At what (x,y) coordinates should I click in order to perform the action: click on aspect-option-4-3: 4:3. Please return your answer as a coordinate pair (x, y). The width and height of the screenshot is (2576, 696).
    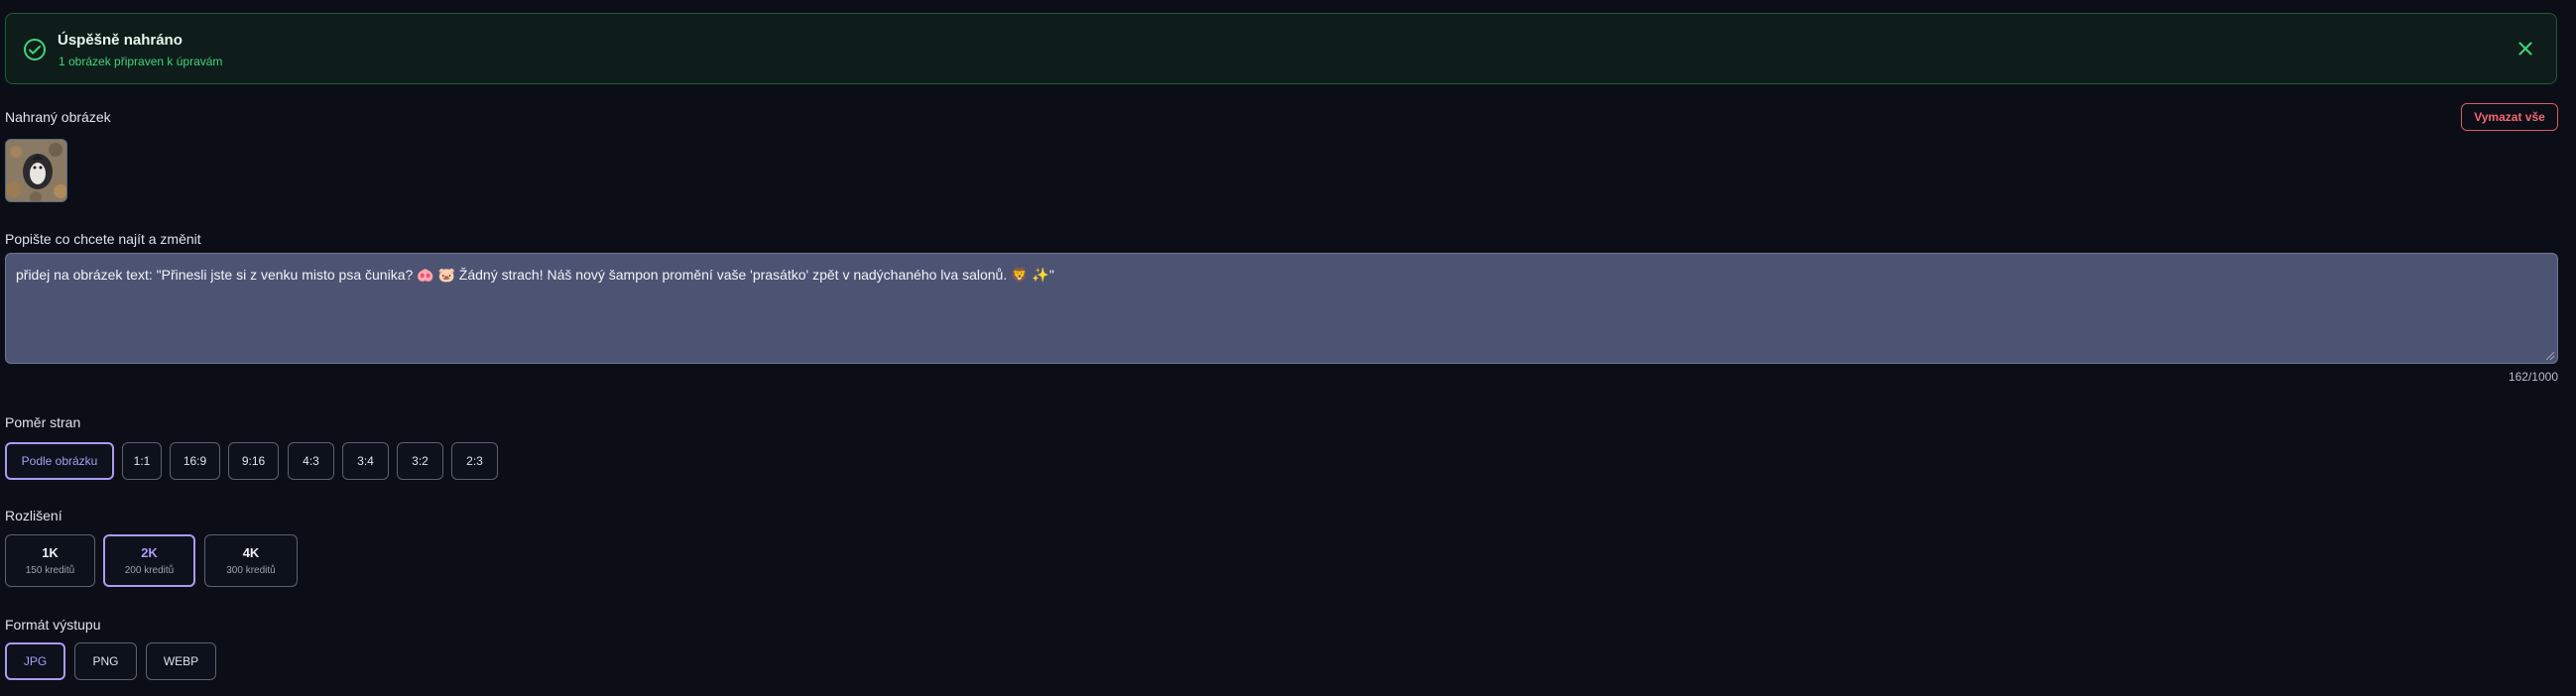
    Looking at the image, I should click on (311, 461).